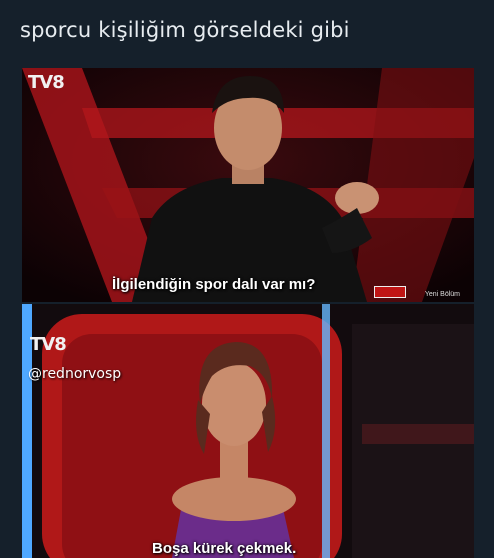  What do you see at coordinates (185, 30) in the screenshot?
I see `post-caption: sporcu kişiliğim görseldeki gibi` at bounding box center [185, 30].